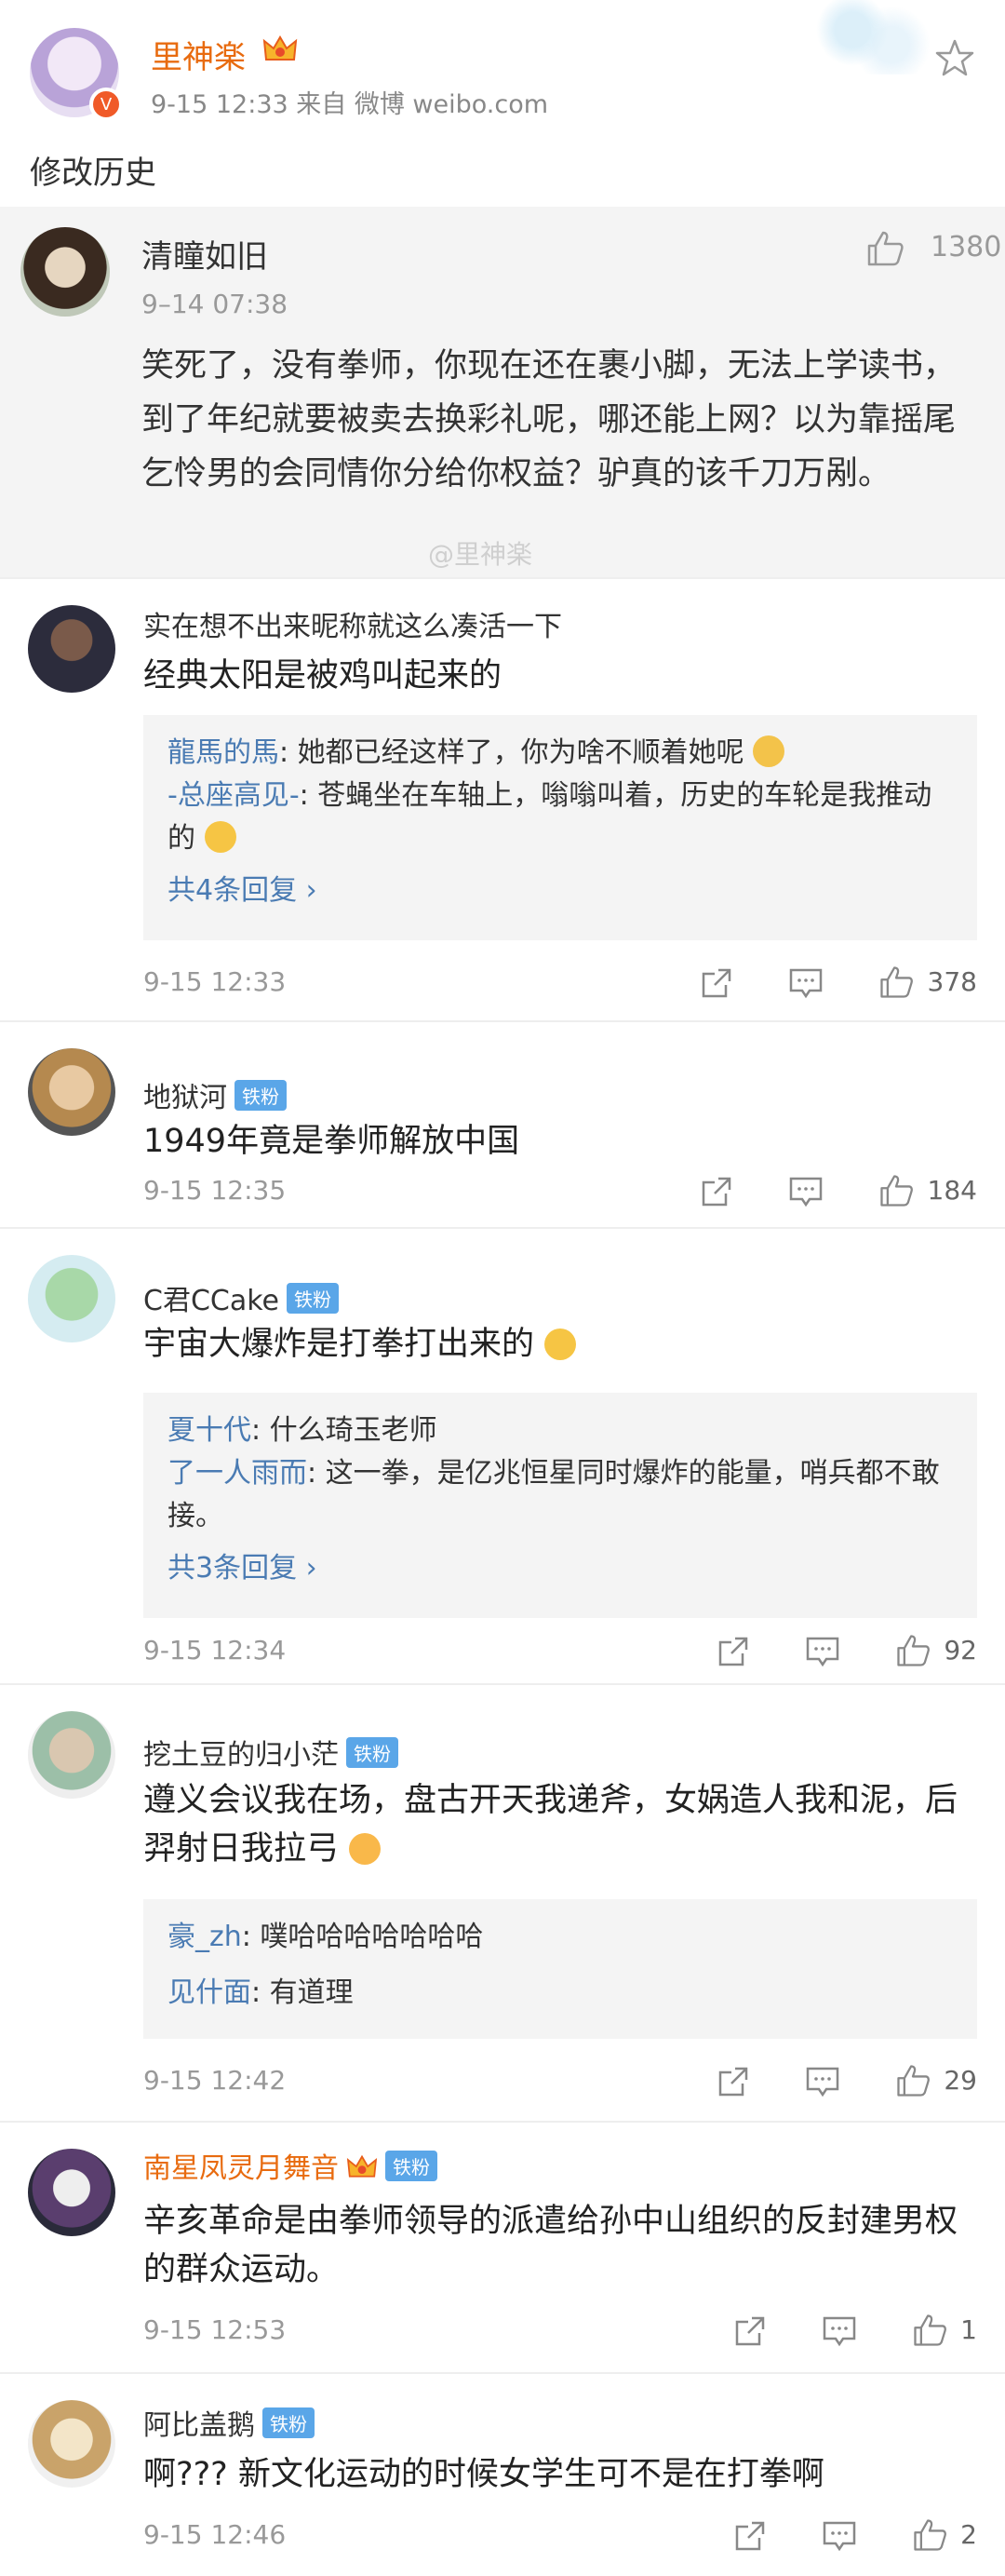 Image resolution: width=1005 pixels, height=2576 pixels. What do you see at coordinates (223, 752) in the screenshot?
I see `reply-author: 龍馬的馬` at bounding box center [223, 752].